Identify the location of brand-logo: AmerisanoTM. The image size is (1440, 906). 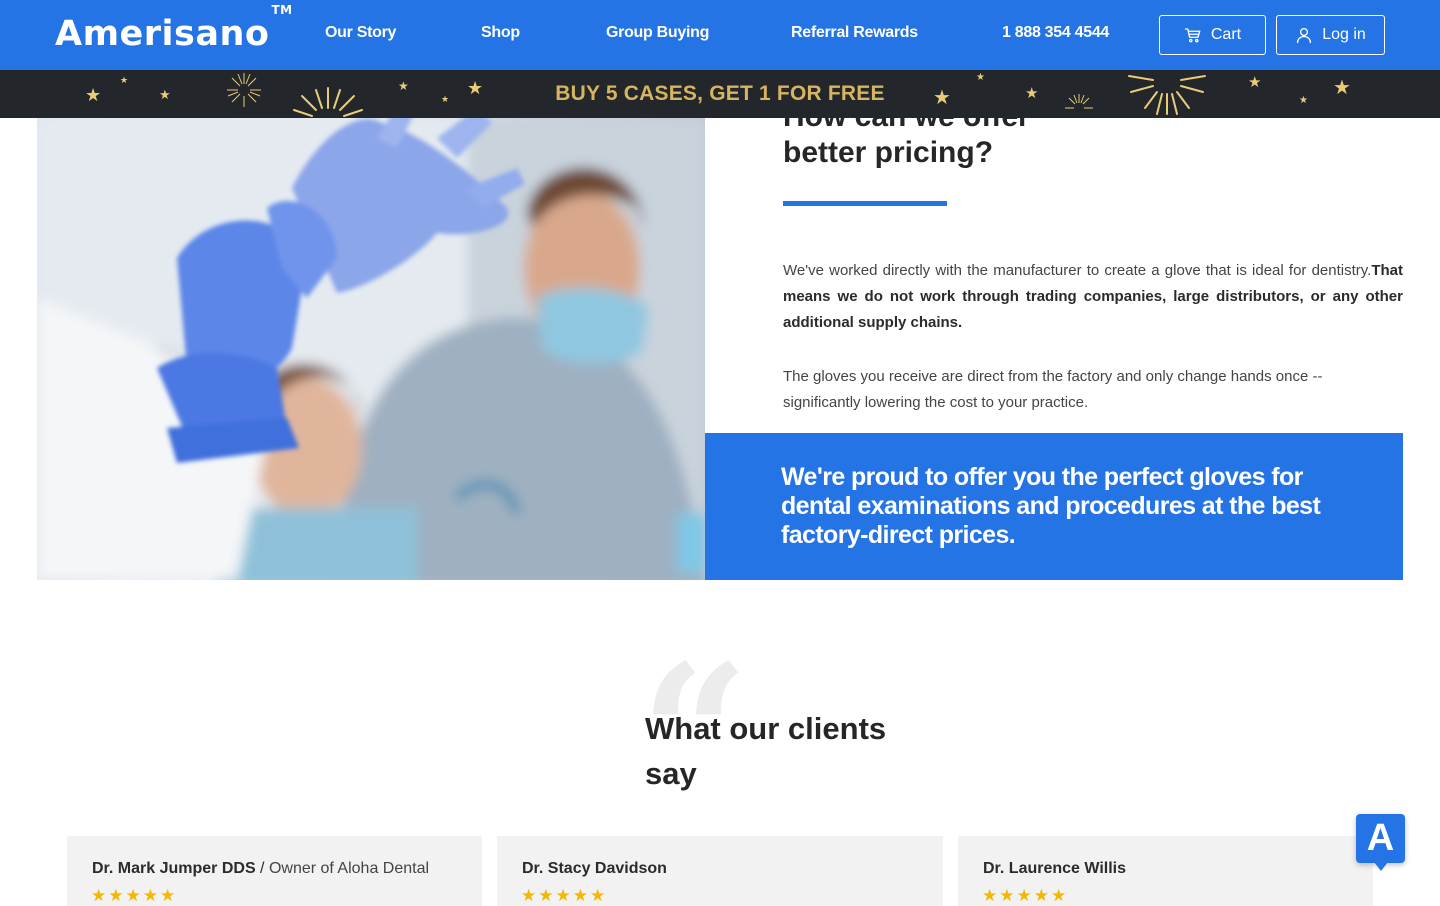
(174, 28).